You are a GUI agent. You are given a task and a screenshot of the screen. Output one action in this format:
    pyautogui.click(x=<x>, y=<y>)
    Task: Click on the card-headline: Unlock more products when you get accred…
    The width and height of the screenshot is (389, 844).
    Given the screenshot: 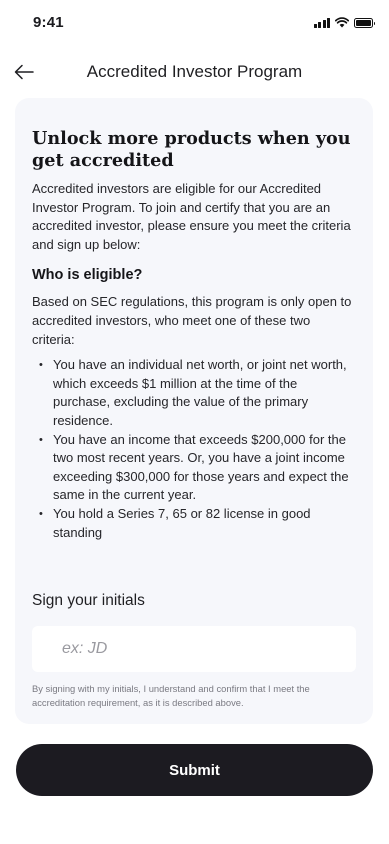 What is the action you would take?
    pyautogui.click(x=191, y=149)
    